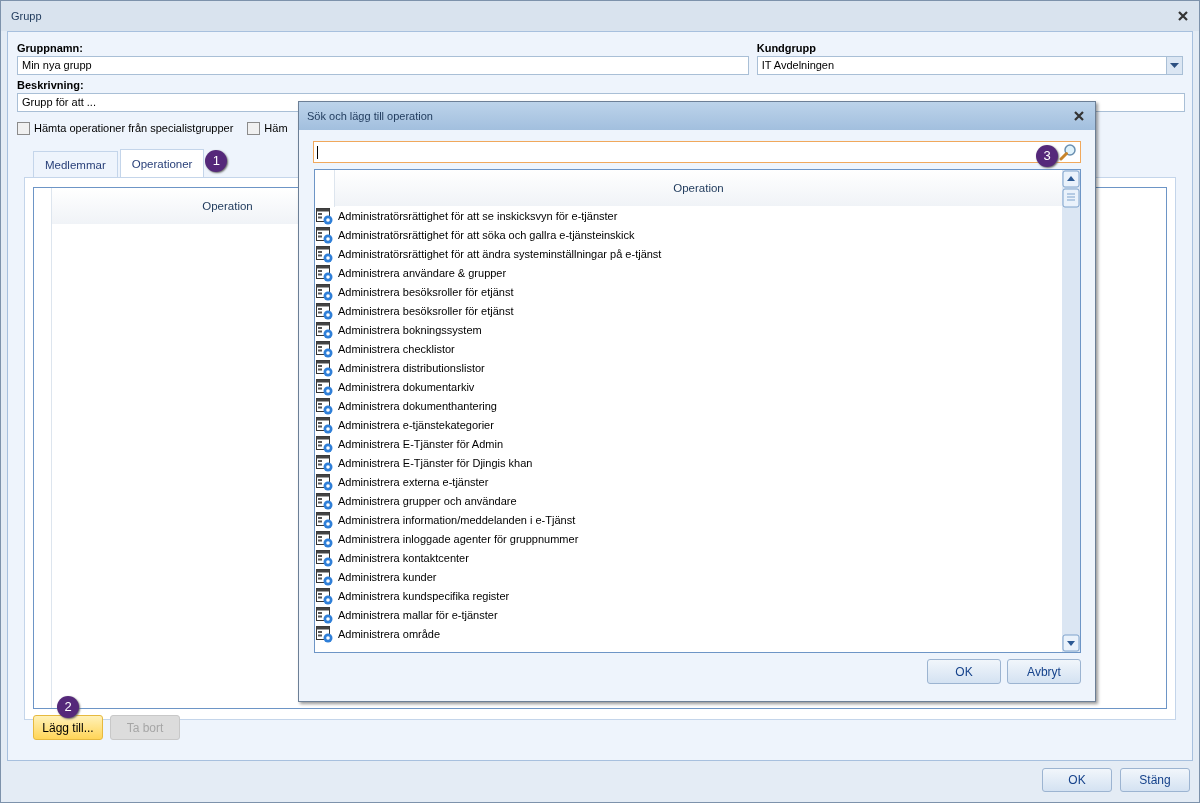  Describe the element at coordinates (427, 501) in the screenshot. I see `list-item: Administrera grupper och användare` at that location.